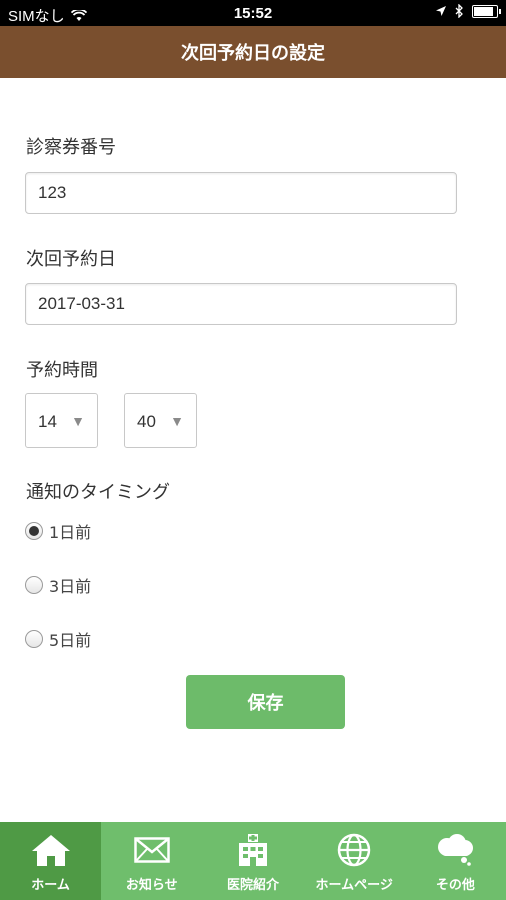 This screenshot has width=506, height=900. I want to click on tab-bar: ホーム お知らせ 医院紹介 ホームページ その他, so click(253, 861).